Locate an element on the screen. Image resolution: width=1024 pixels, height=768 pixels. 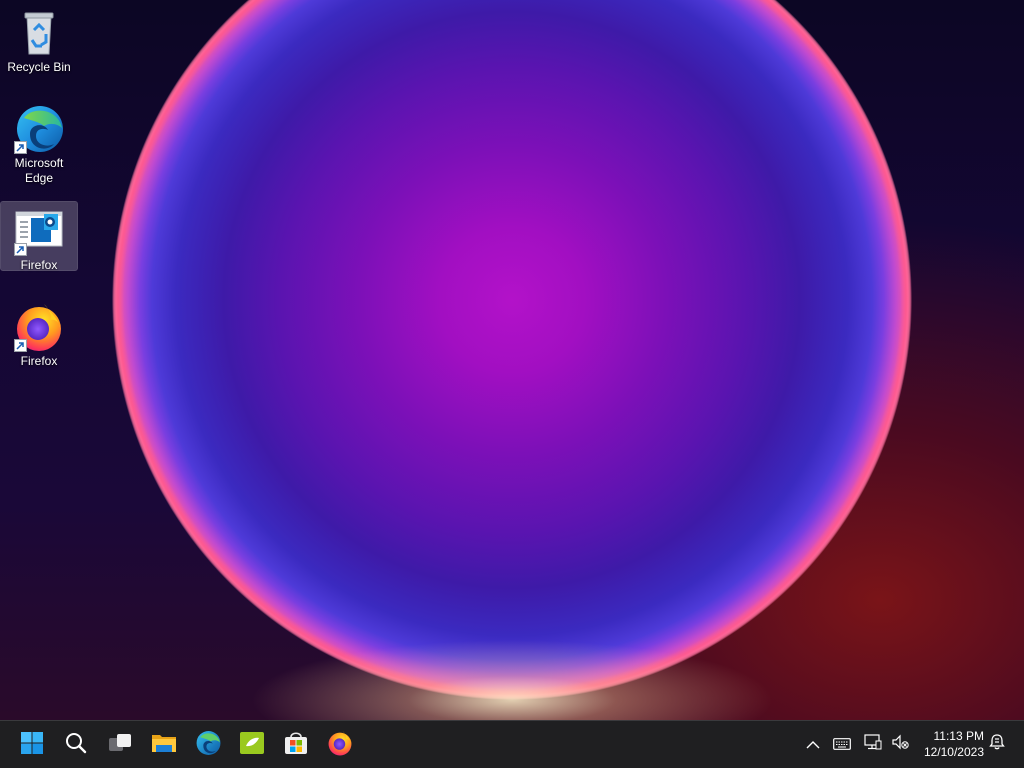
folder-icon is located at coordinates (164, 745).